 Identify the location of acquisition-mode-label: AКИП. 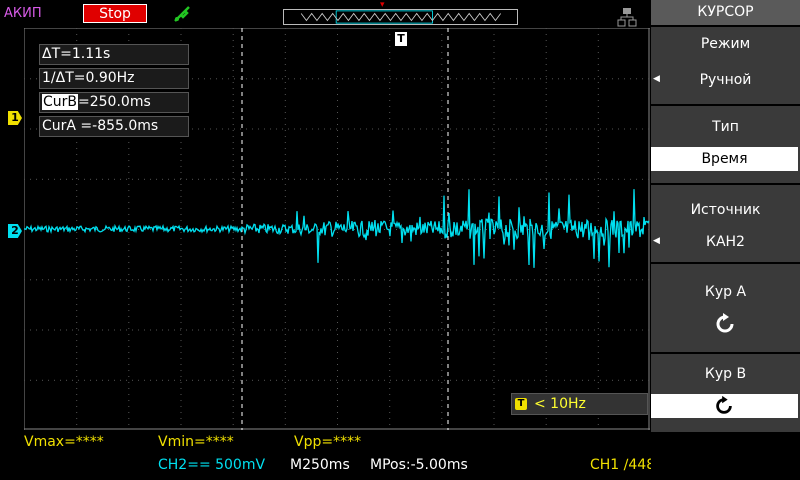
(23, 13).